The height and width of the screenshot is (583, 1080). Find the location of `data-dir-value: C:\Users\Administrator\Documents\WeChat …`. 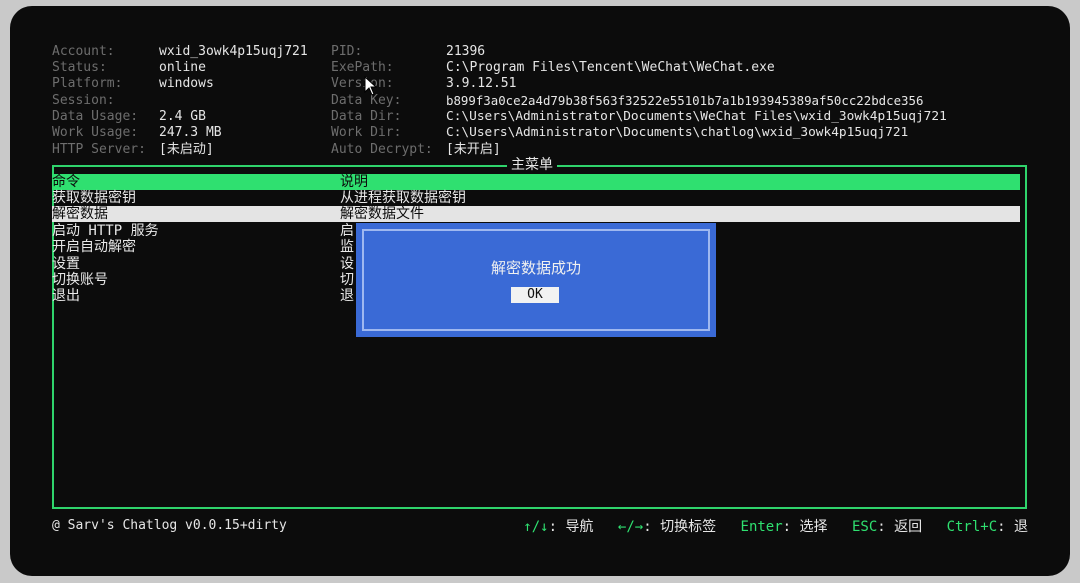

data-dir-value: C:\Users\Administrator\Documents\WeChat … is located at coordinates (696, 116).